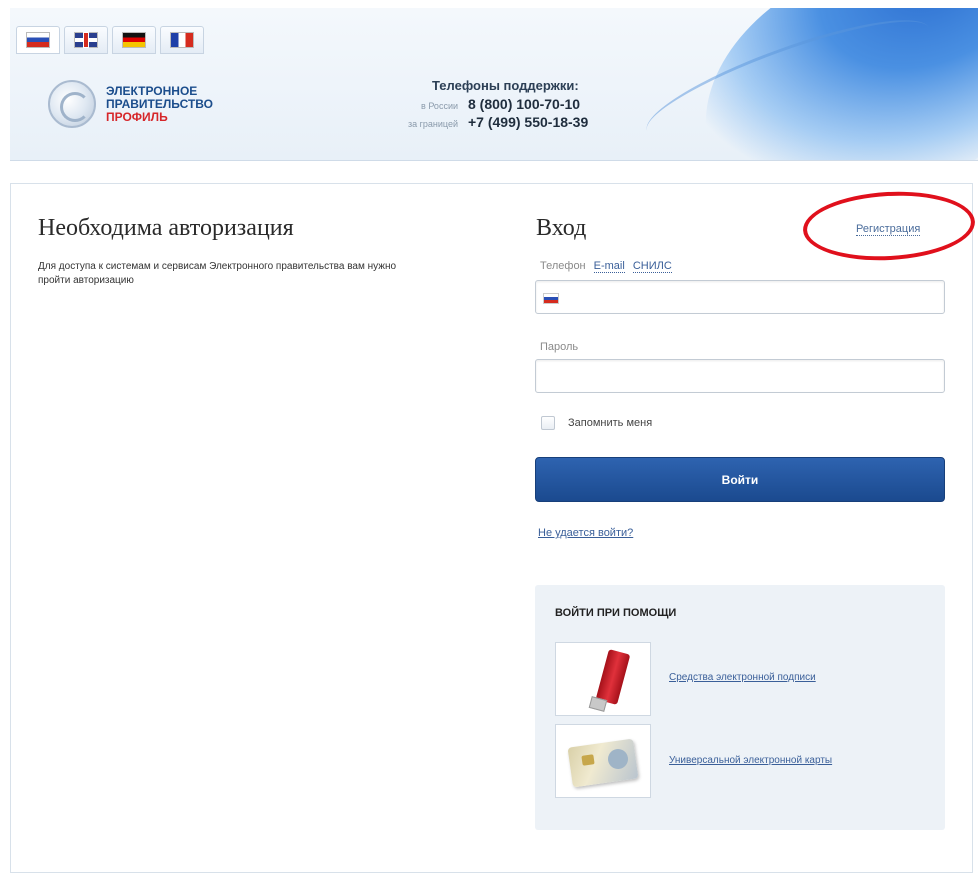 This screenshot has width=978, height=879. What do you see at coordinates (588, 760) in the screenshot?
I see `card-chip` at bounding box center [588, 760].